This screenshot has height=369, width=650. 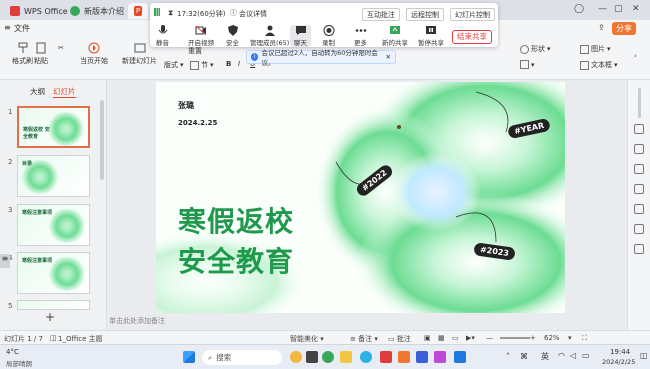 What do you see at coordinates (570, 338) in the screenshot?
I see `zoom-dropdown-icon: ▾` at bounding box center [570, 338].